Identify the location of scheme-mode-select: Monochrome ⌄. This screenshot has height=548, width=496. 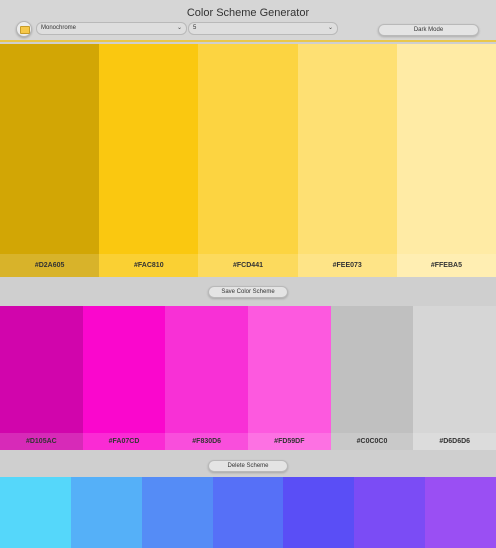
(111, 28).